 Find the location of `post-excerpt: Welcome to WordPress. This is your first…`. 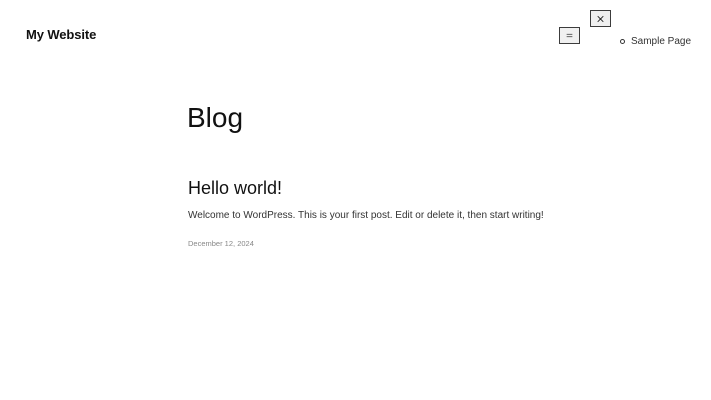

post-excerpt: Welcome to WordPress. This is your first… is located at coordinates (366, 215).